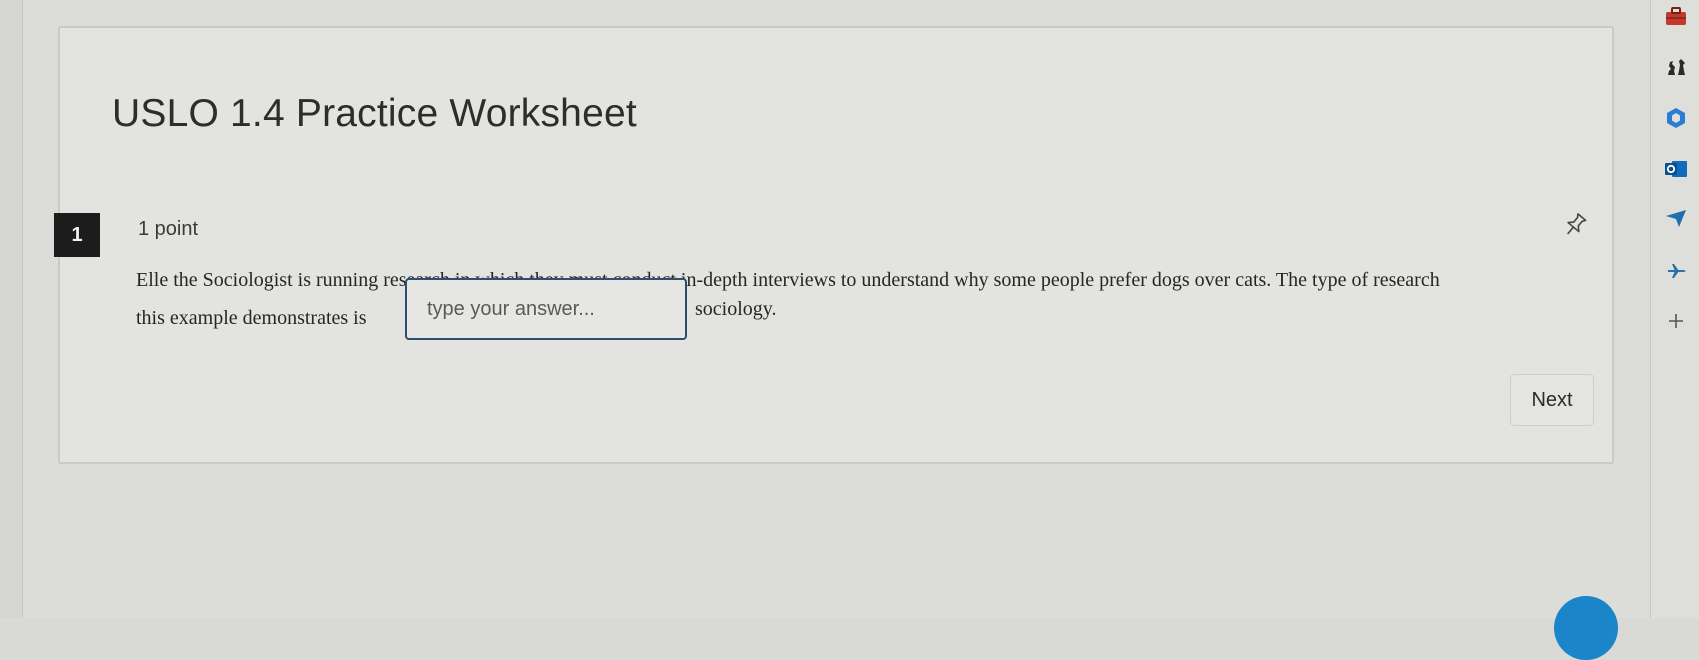 The height and width of the screenshot is (660, 1699). Describe the element at coordinates (1676, 271) in the screenshot. I see `airplane-icon` at that location.